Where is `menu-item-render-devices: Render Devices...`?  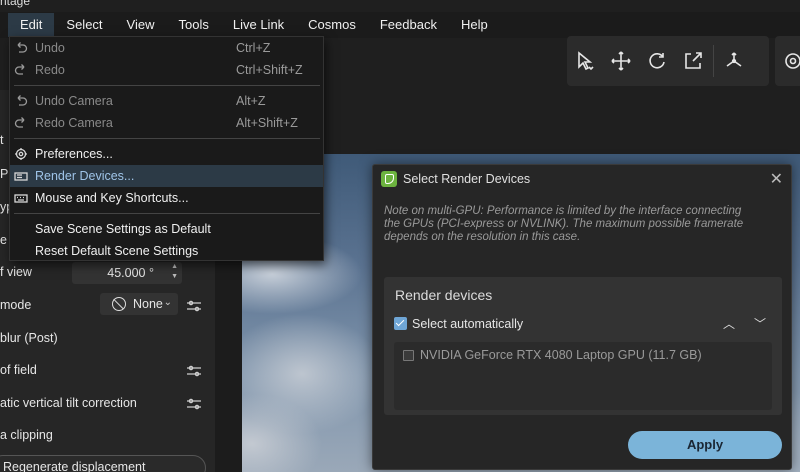
menu-item-render-devices: Render Devices... is located at coordinates (166, 176).